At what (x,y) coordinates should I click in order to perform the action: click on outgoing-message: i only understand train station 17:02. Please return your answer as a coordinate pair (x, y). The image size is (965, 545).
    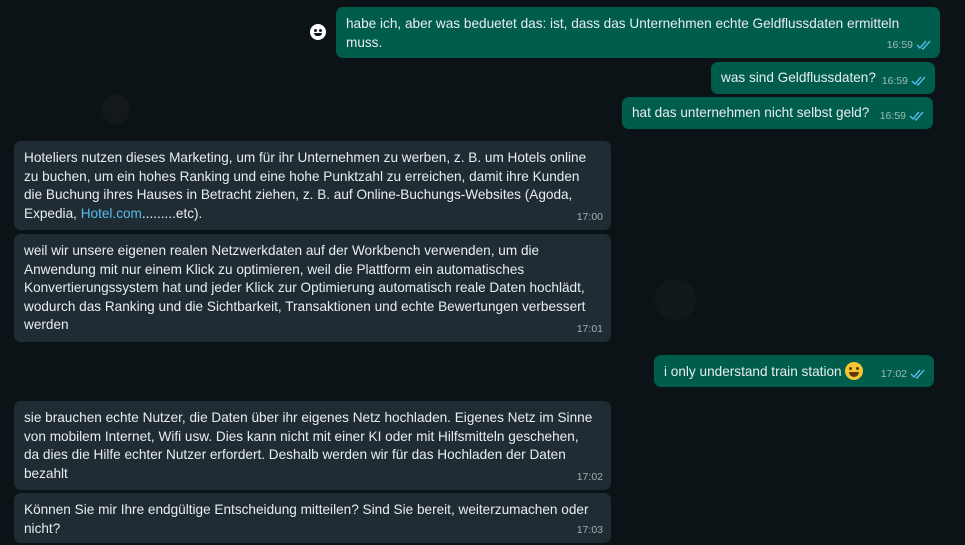
    Looking at the image, I should click on (794, 371).